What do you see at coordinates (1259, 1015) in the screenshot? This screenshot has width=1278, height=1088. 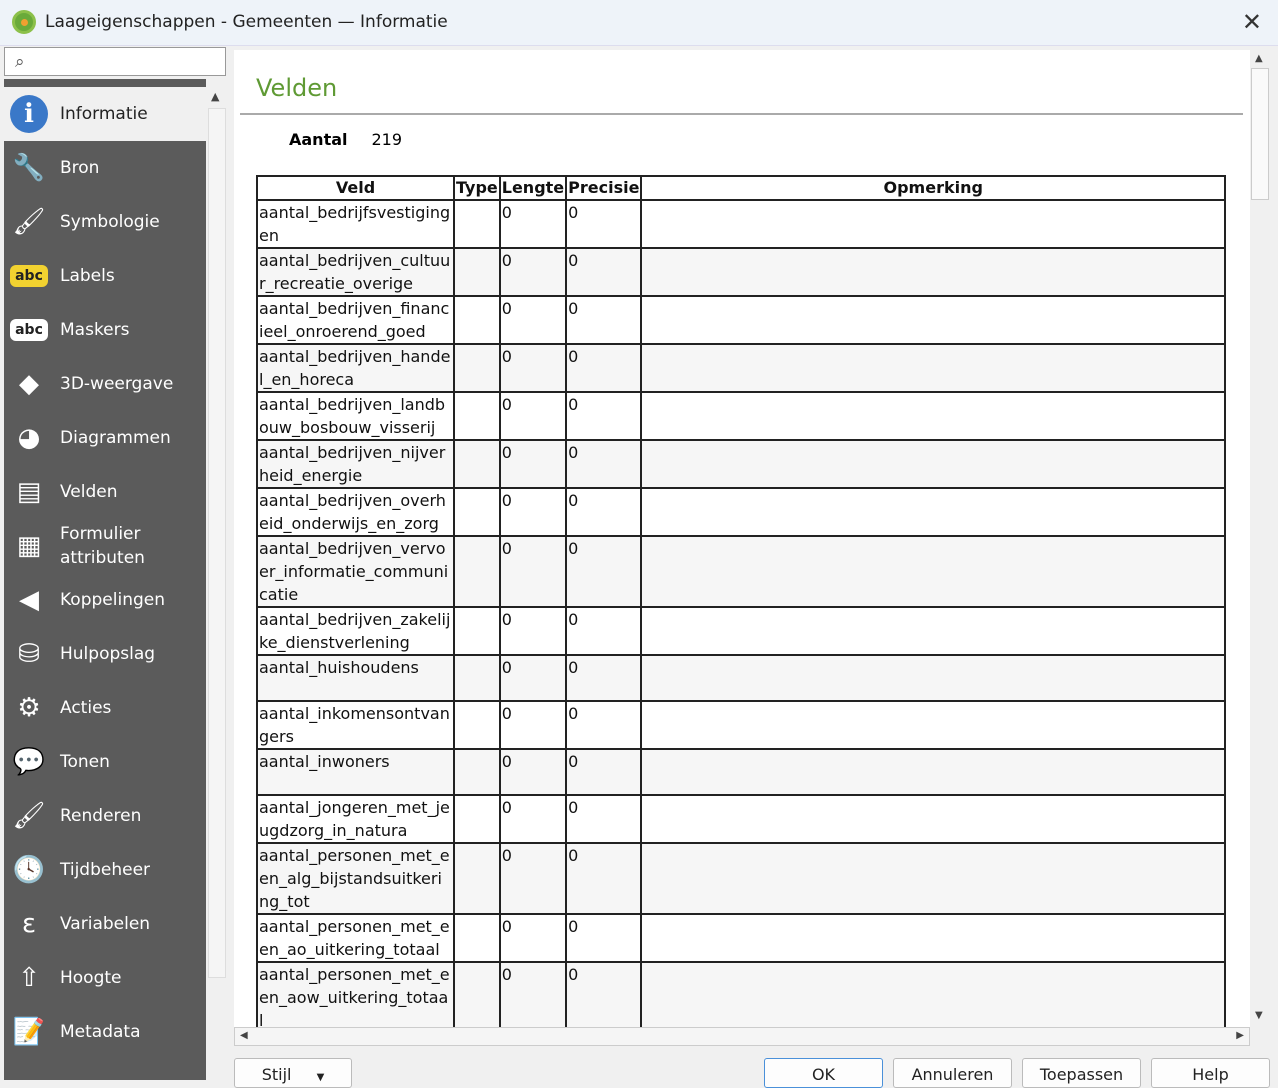 I see `scroll-down-icon: ▼` at bounding box center [1259, 1015].